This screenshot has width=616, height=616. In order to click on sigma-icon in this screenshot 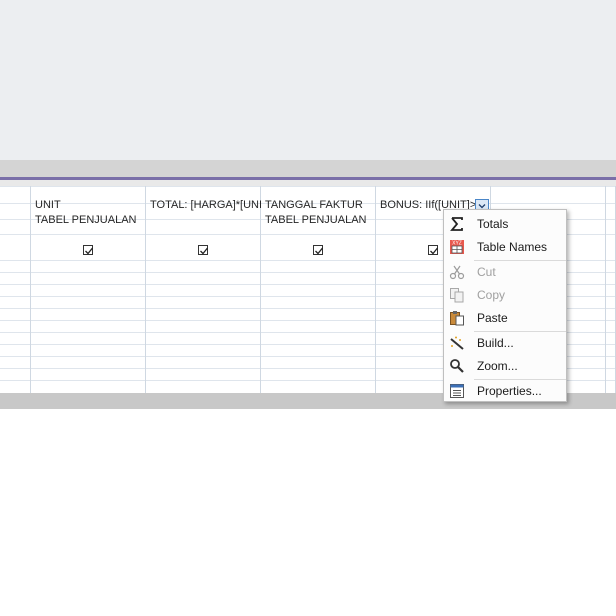, I will do `click(456, 224)`.